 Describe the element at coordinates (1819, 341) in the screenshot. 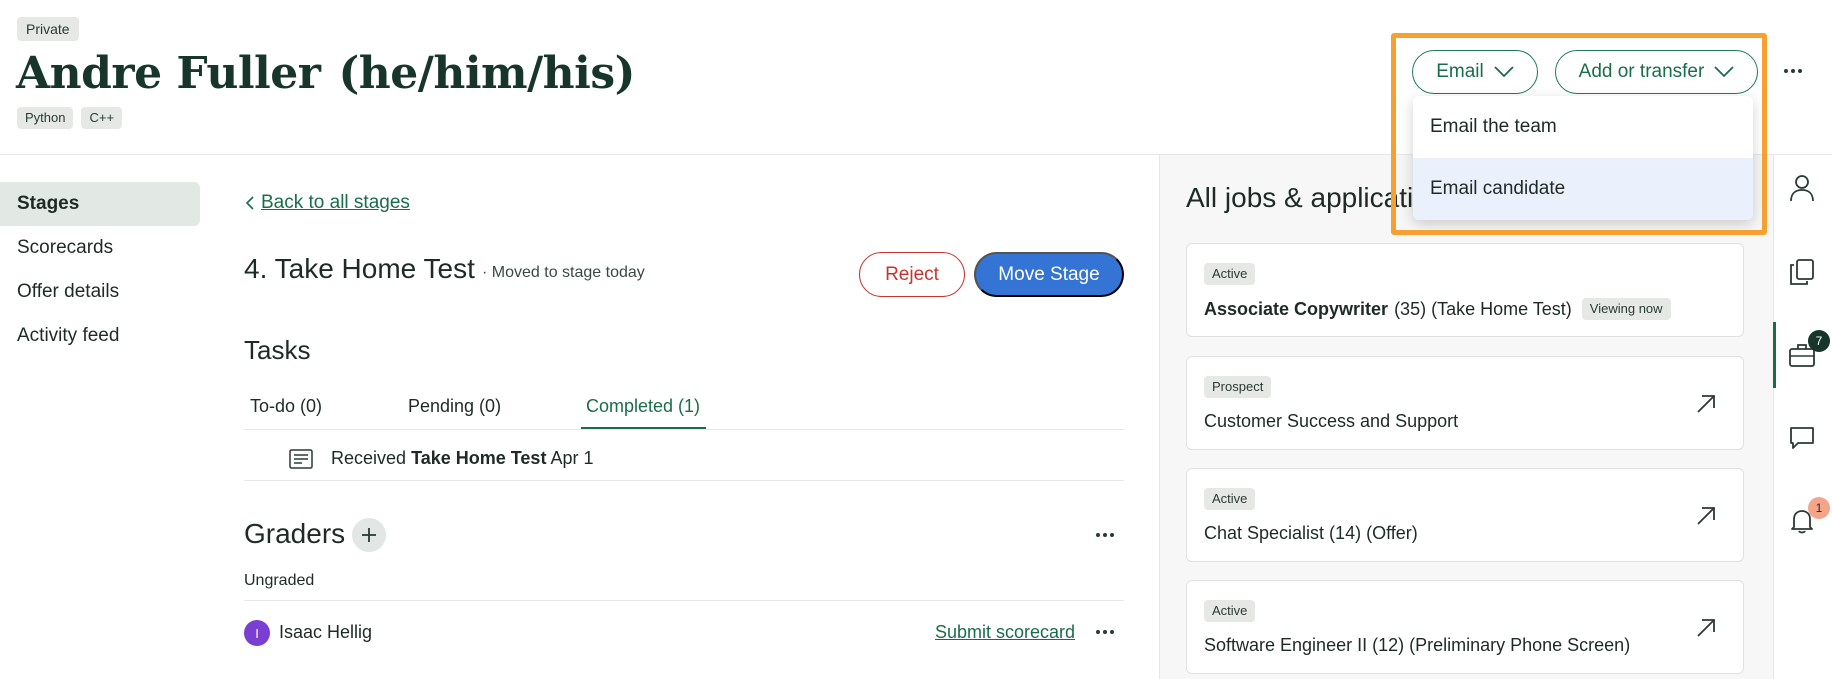

I see `jobs-count-badge: 7` at that location.